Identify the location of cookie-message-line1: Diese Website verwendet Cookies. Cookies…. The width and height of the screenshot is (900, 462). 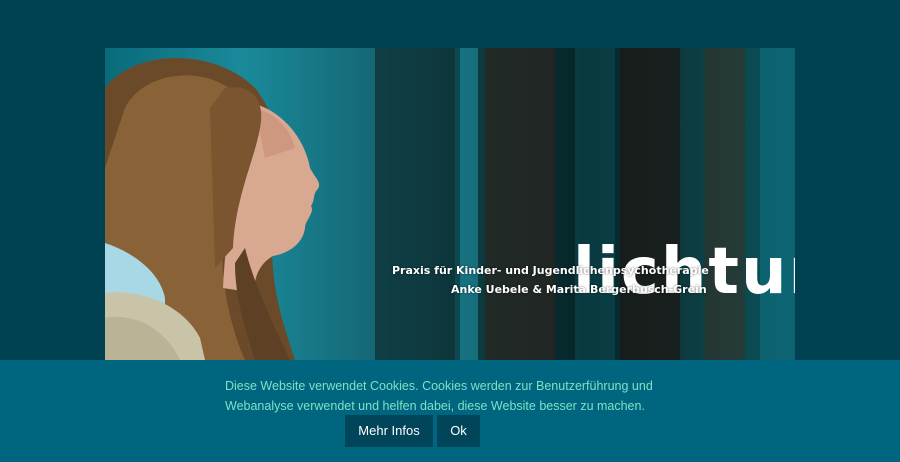
(439, 386).